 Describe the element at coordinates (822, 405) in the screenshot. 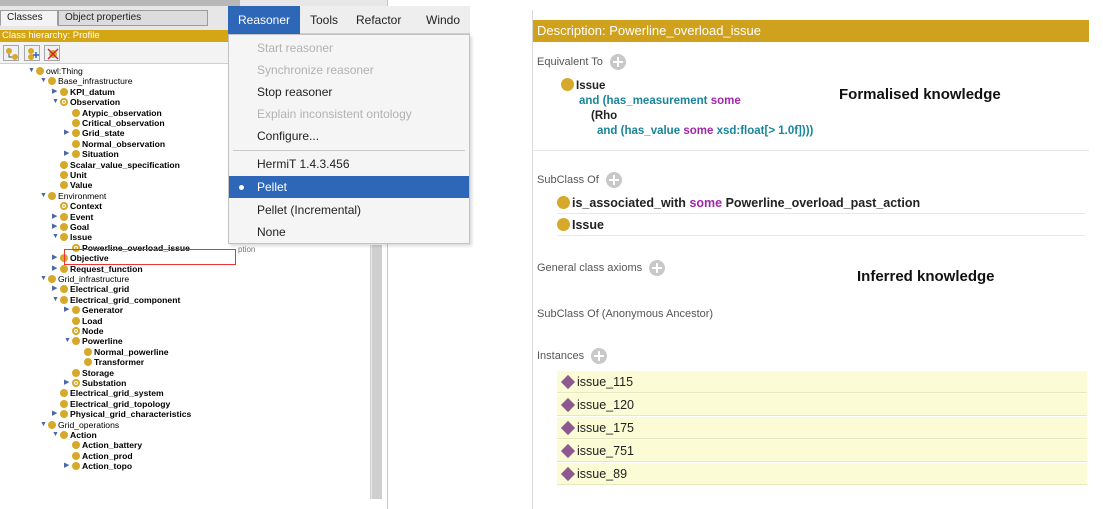

I see `instance-row: issue_120` at that location.